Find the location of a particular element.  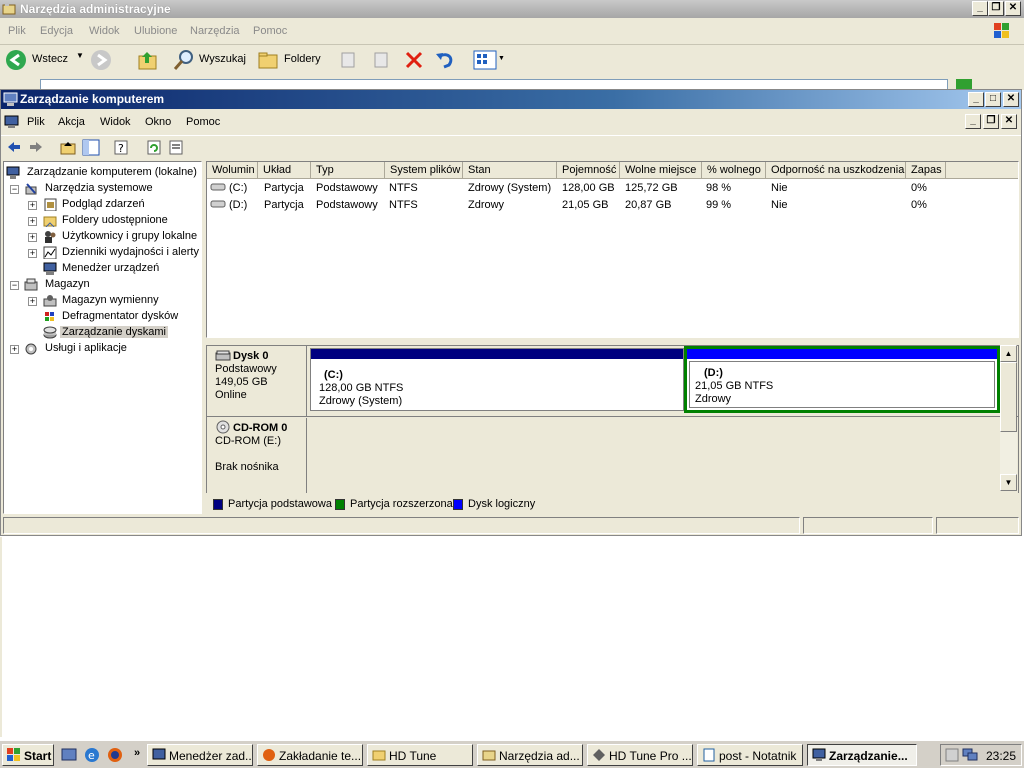

close-button: ✕ is located at coordinates (1013, 8).